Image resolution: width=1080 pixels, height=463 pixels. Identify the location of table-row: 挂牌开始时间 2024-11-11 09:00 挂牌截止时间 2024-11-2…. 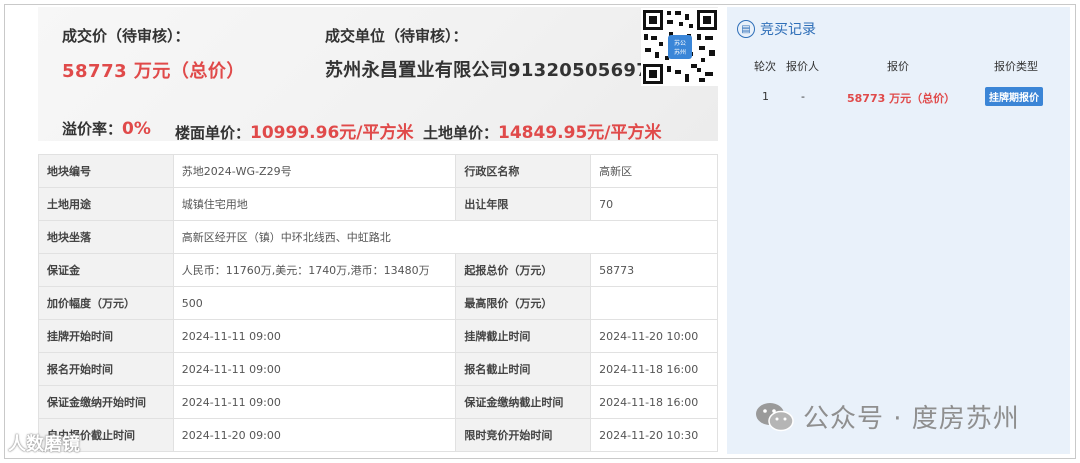
(378, 336).